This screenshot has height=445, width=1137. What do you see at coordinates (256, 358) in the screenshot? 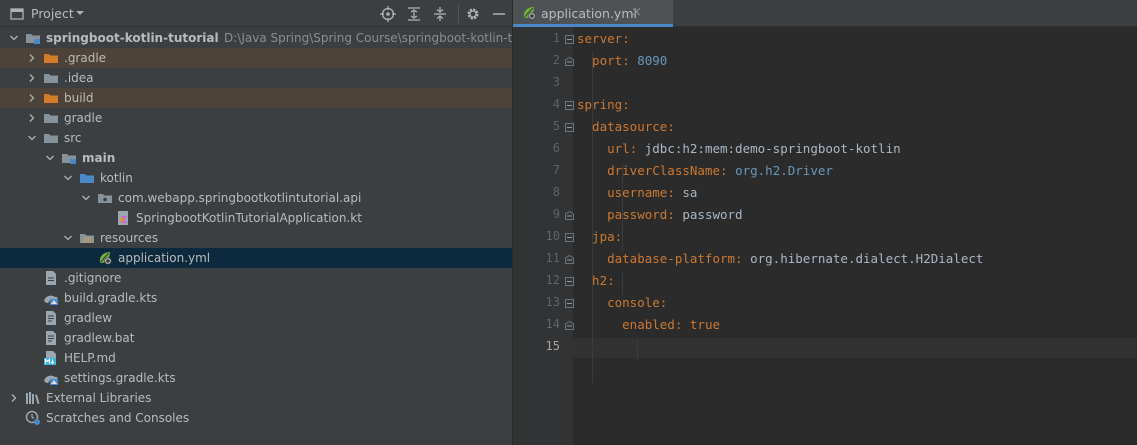
I see `tree-item: HELP.md` at bounding box center [256, 358].